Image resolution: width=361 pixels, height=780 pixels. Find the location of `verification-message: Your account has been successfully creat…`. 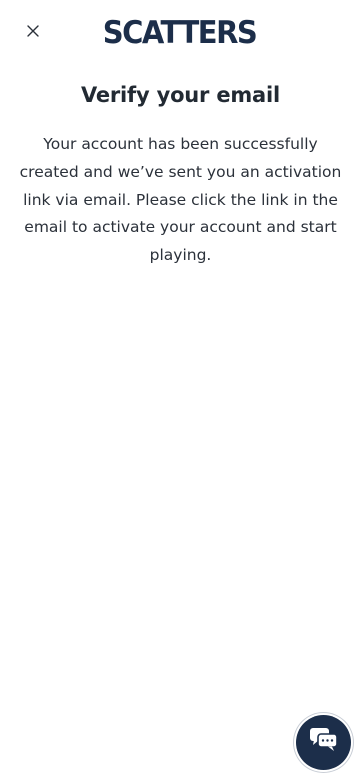

verification-message: Your account has been successfully creat… is located at coordinates (180, 200).